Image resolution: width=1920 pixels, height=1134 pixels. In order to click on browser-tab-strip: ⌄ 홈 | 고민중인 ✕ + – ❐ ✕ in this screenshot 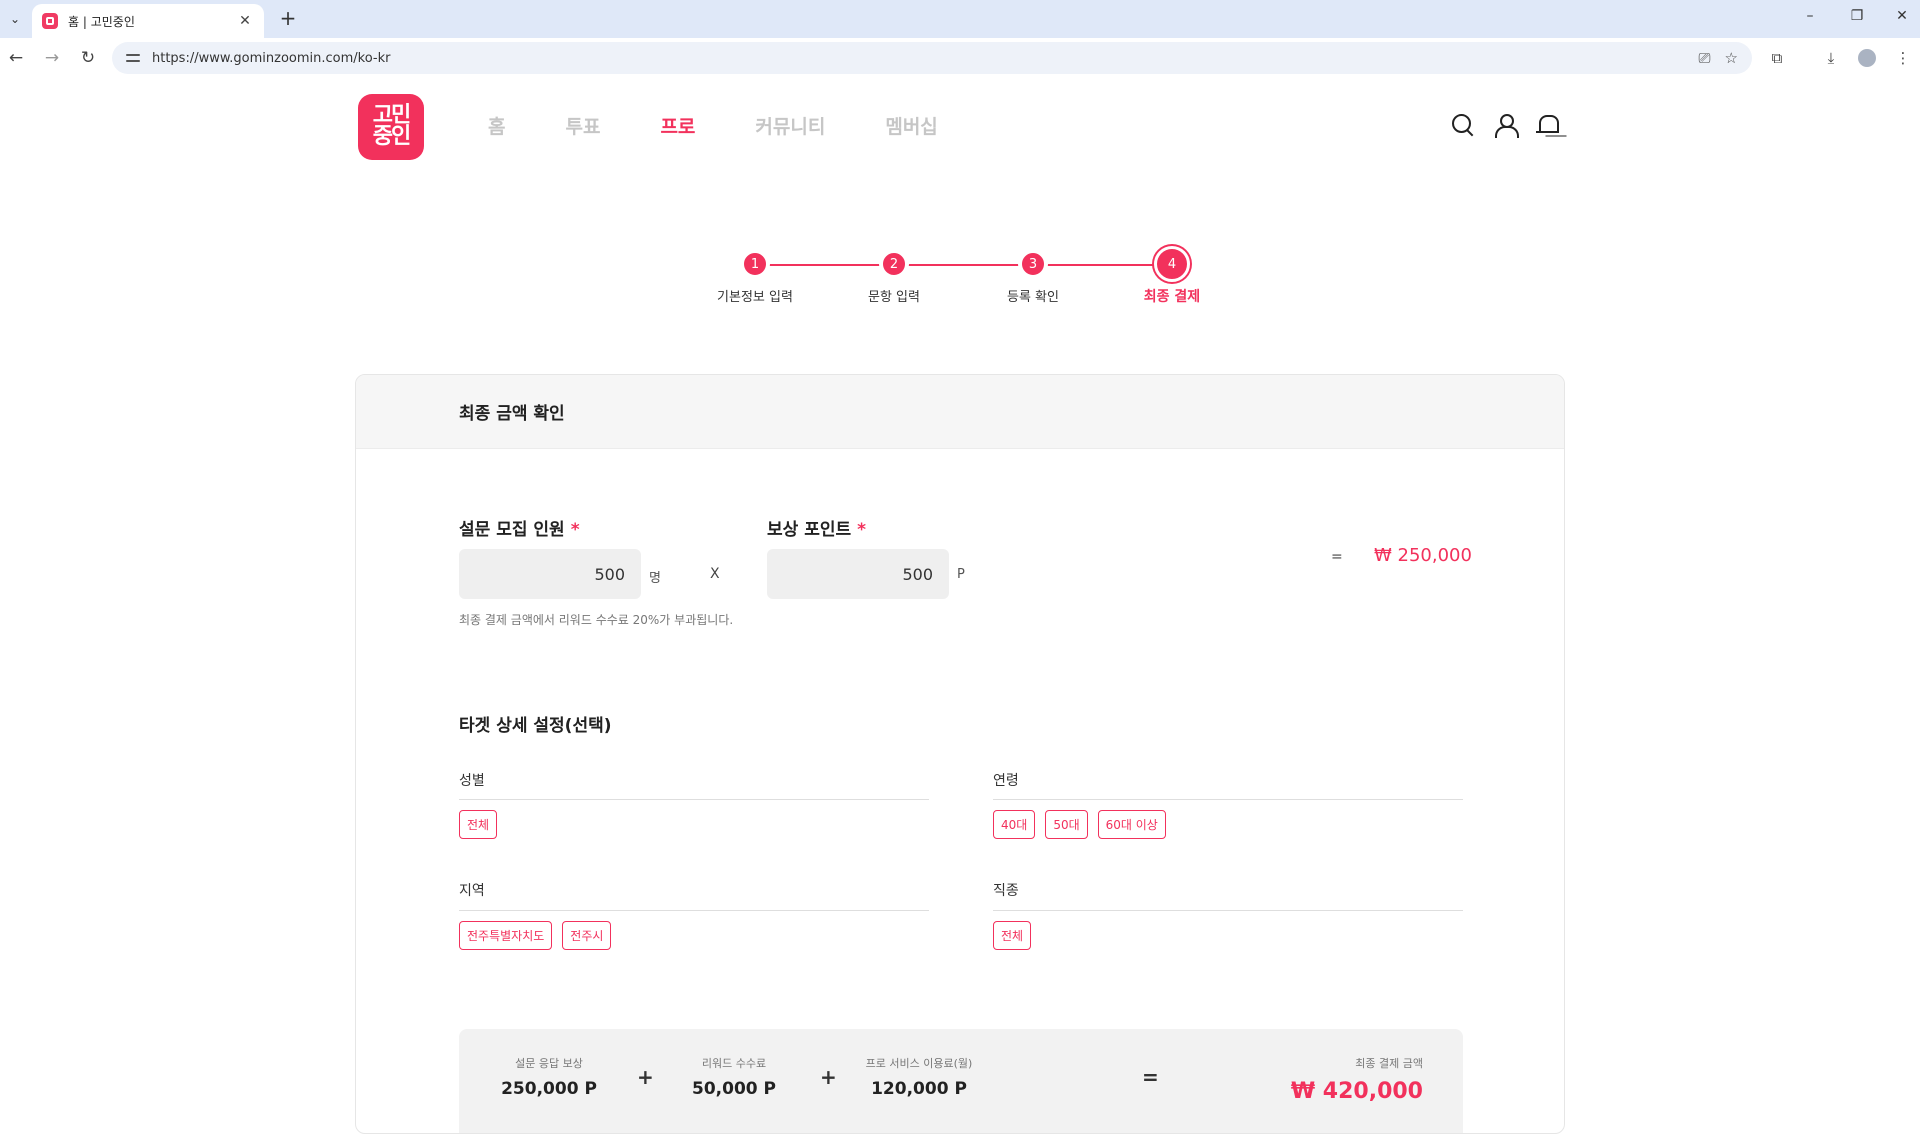, I will do `click(960, 19)`.